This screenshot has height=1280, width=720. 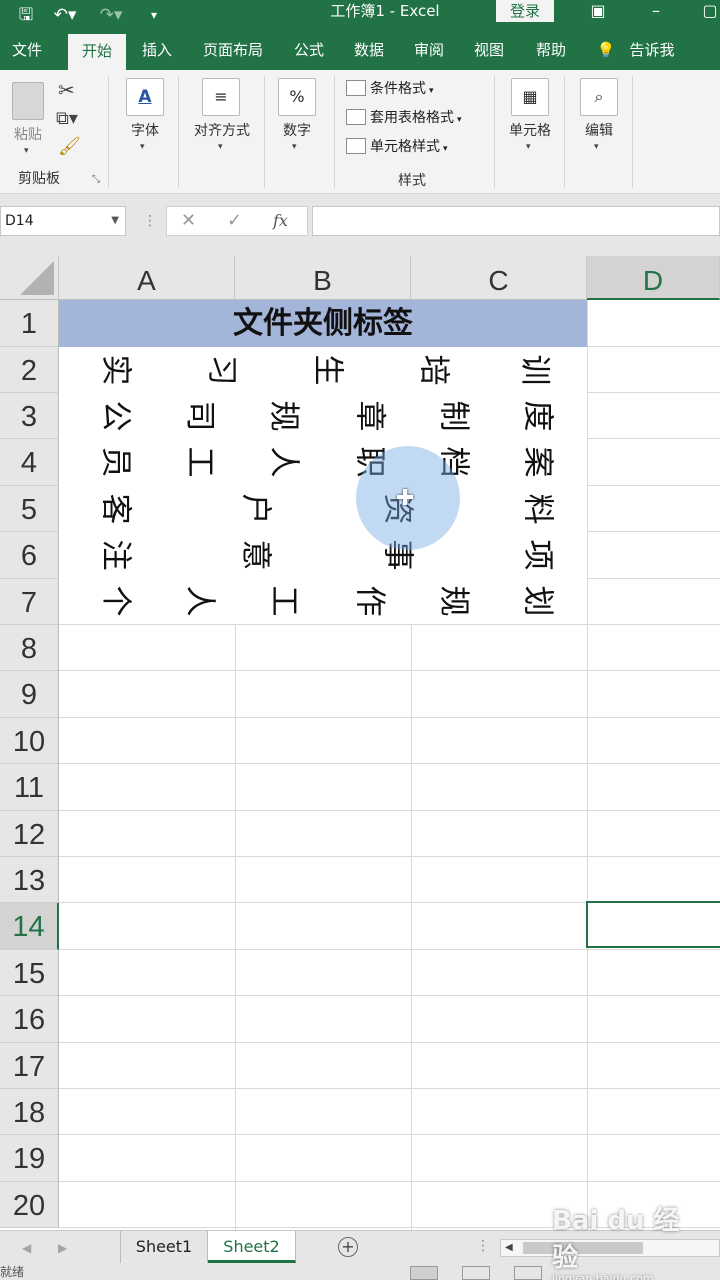 What do you see at coordinates (390, 89) in the screenshot?
I see `conditional-format-button: 条件格式 ▾` at bounding box center [390, 89].